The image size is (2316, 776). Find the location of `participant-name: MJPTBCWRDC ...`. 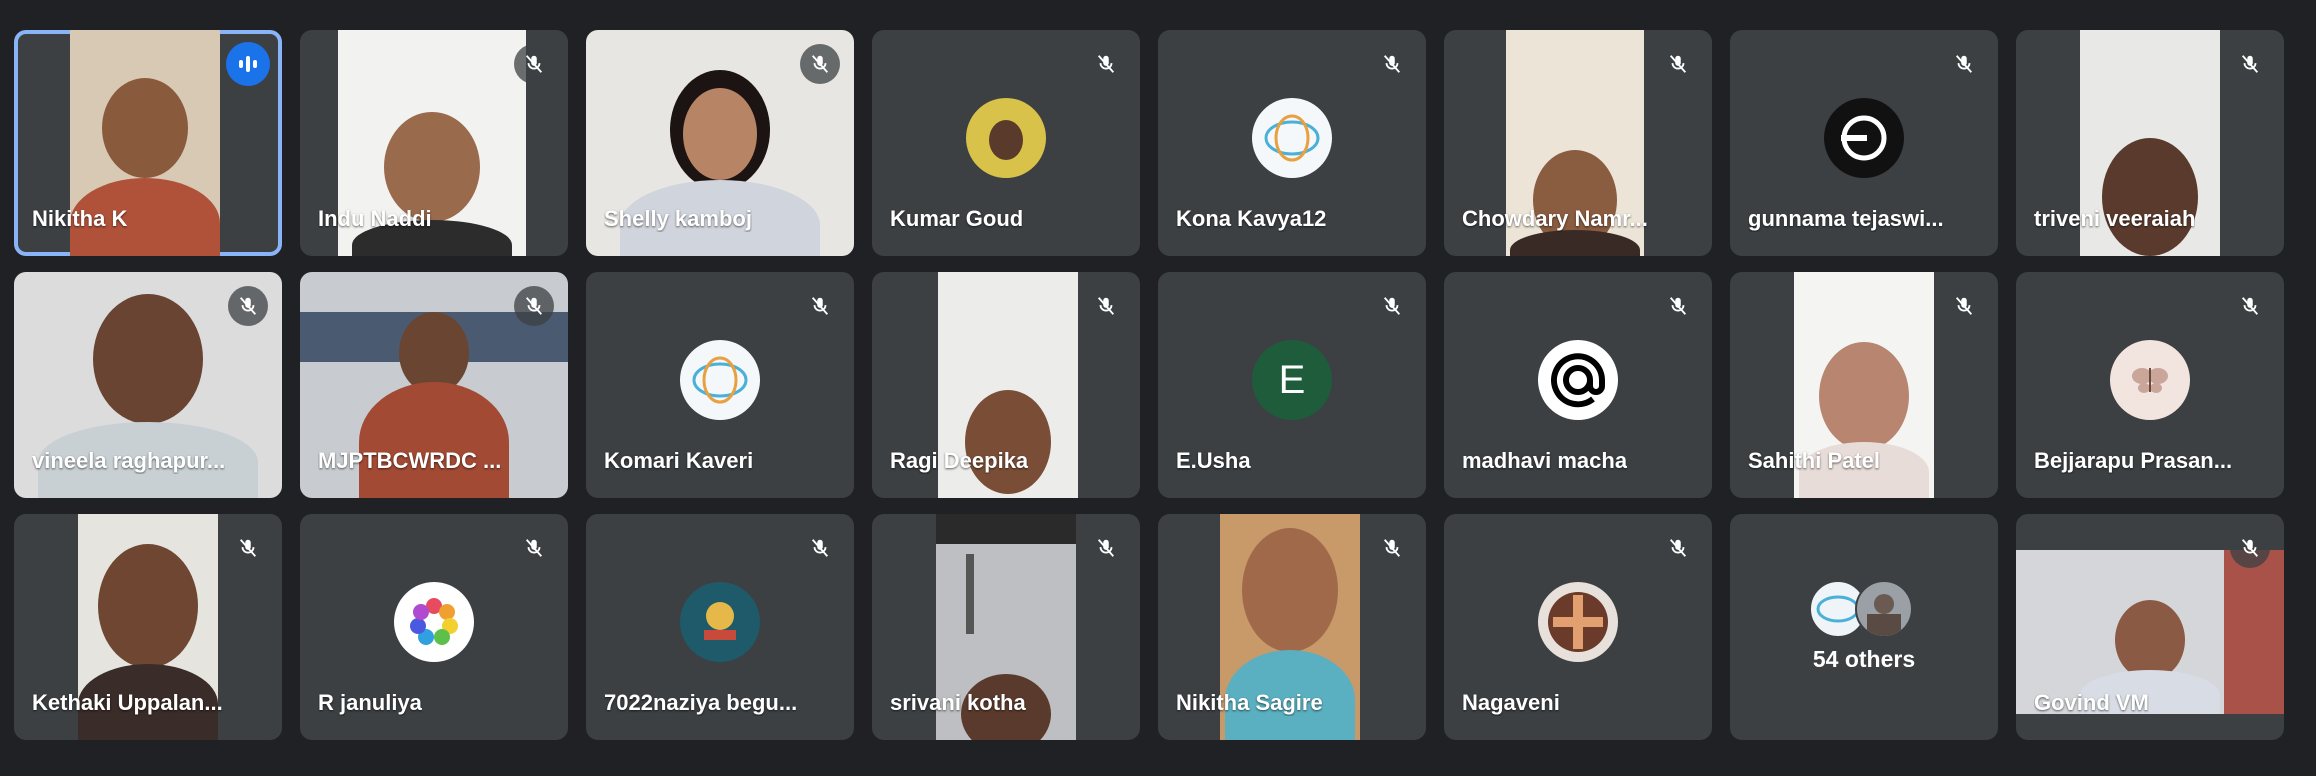

participant-name: MJPTBCWRDC ... is located at coordinates (410, 460).